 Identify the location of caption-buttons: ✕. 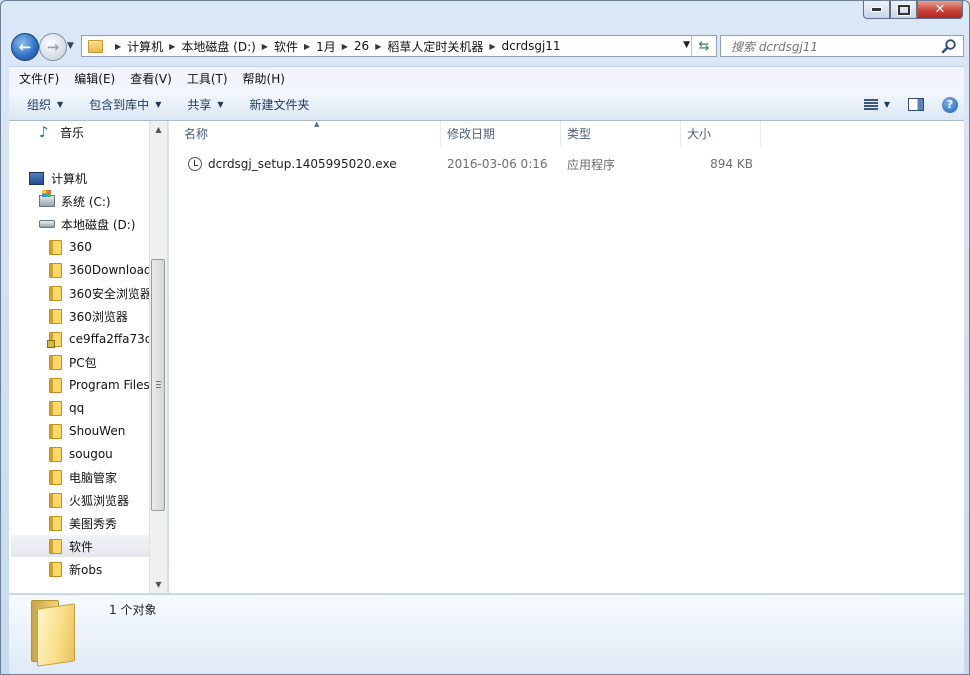
(913, 10).